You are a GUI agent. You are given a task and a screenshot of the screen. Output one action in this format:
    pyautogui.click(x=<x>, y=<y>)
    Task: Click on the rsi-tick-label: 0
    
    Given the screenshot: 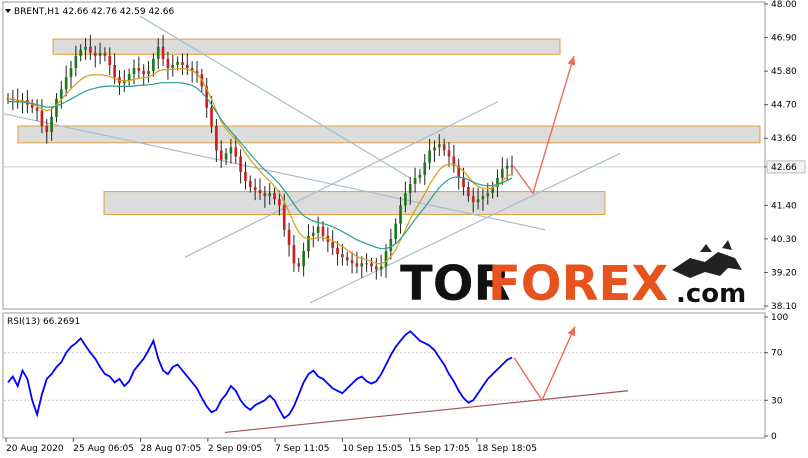 What is the action you would take?
    pyautogui.click(x=774, y=437)
    